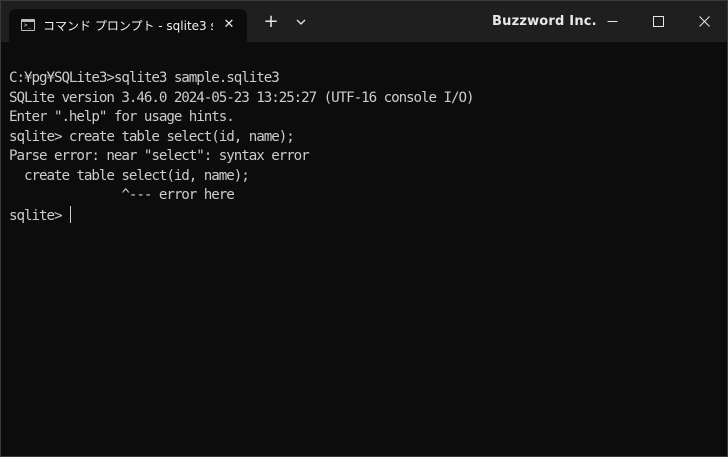 This screenshot has height=457, width=728. What do you see at coordinates (28, 25) in the screenshot?
I see `command-prompt-icon: >_` at bounding box center [28, 25].